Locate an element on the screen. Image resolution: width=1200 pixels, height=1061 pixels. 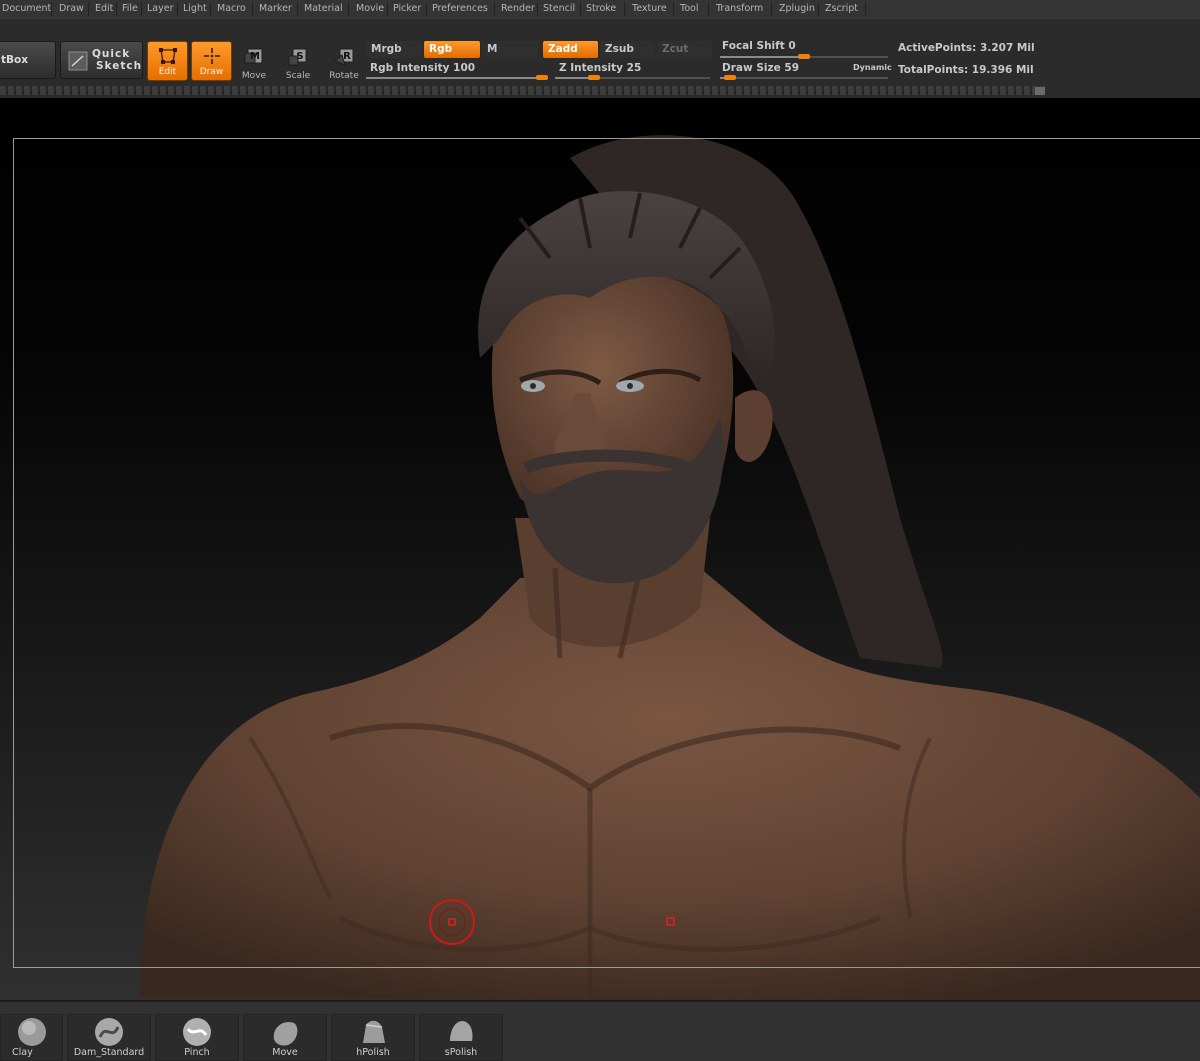
menu-stroke: Stroke is located at coordinates (601, 9).